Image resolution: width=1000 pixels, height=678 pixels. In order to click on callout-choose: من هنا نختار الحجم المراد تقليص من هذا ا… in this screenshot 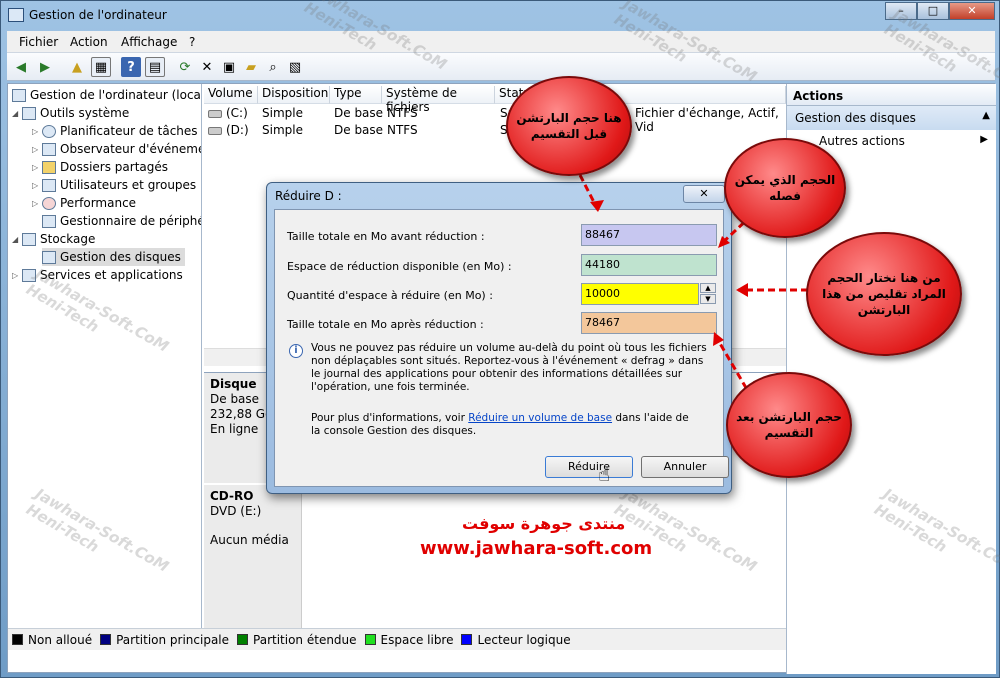, I will do `click(884, 294)`.